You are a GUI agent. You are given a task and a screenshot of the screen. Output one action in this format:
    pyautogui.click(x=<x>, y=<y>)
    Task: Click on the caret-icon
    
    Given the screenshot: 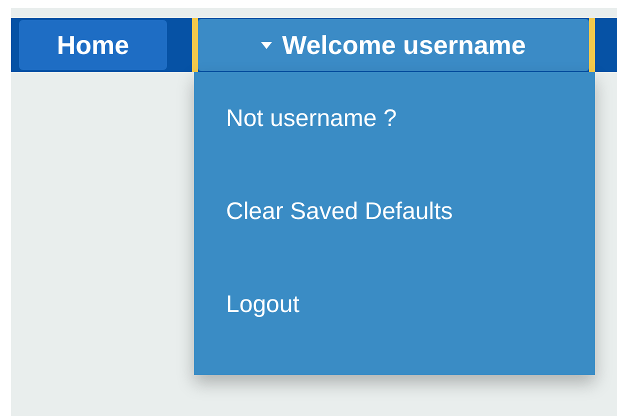 What is the action you would take?
    pyautogui.click(x=266, y=45)
    